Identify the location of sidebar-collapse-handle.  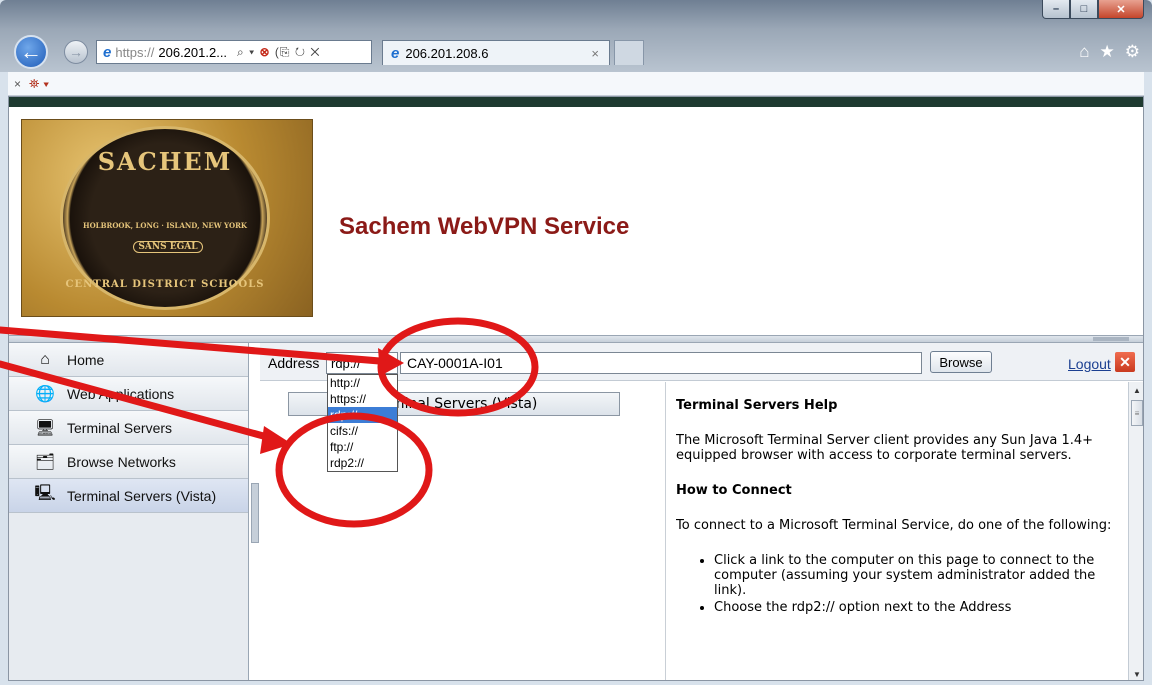
(255, 513).